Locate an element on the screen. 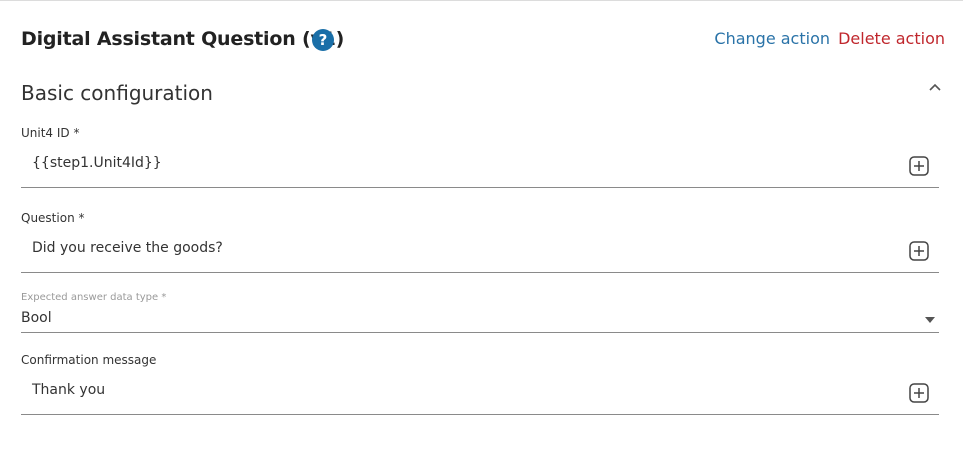 This screenshot has height=467, width=963. page-title: Digital Assistant Question (v1) is located at coordinates (183, 39).